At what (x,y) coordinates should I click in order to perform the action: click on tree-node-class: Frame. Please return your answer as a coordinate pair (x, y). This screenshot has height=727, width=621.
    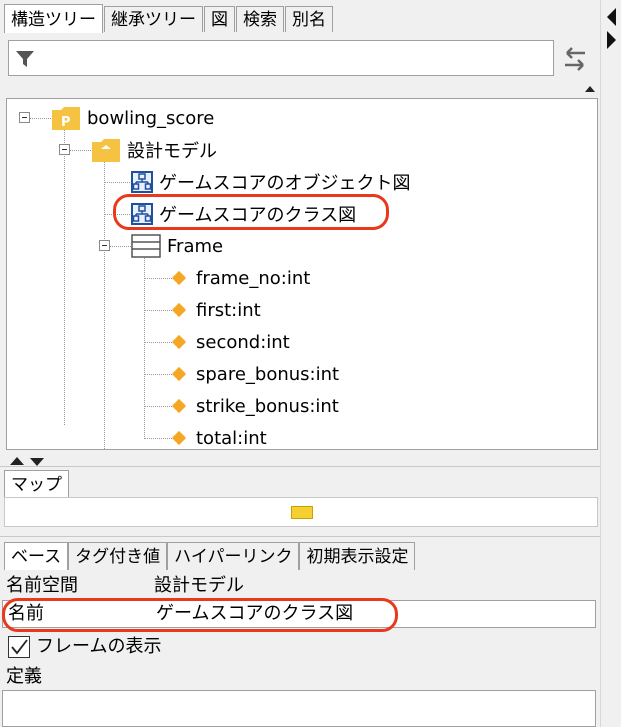
    Looking at the image, I should click on (177, 246).